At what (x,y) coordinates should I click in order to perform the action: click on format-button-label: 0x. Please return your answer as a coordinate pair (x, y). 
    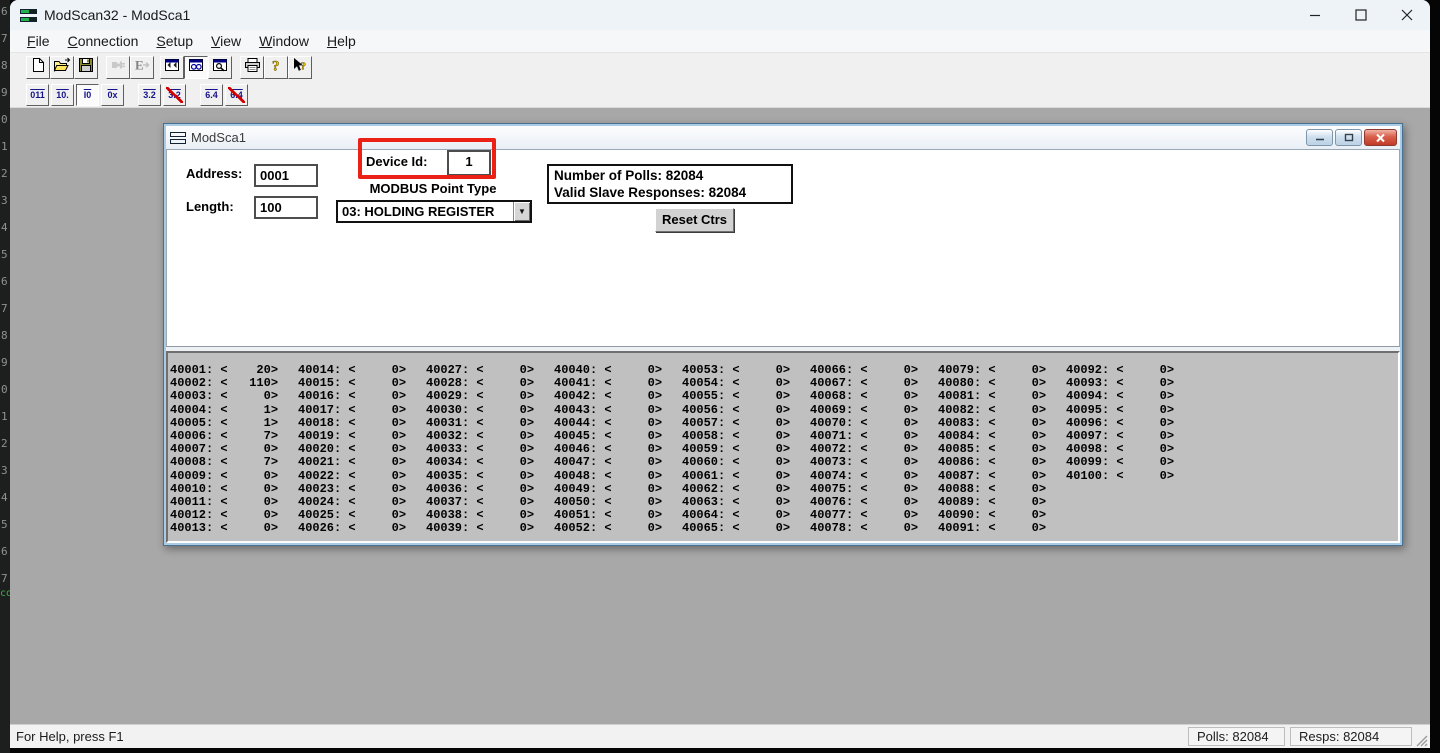
    Looking at the image, I should click on (112, 95).